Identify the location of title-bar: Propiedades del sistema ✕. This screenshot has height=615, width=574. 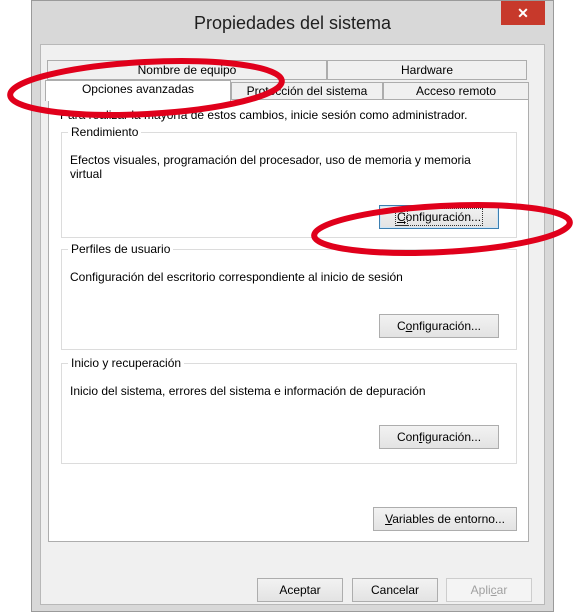
(292, 22).